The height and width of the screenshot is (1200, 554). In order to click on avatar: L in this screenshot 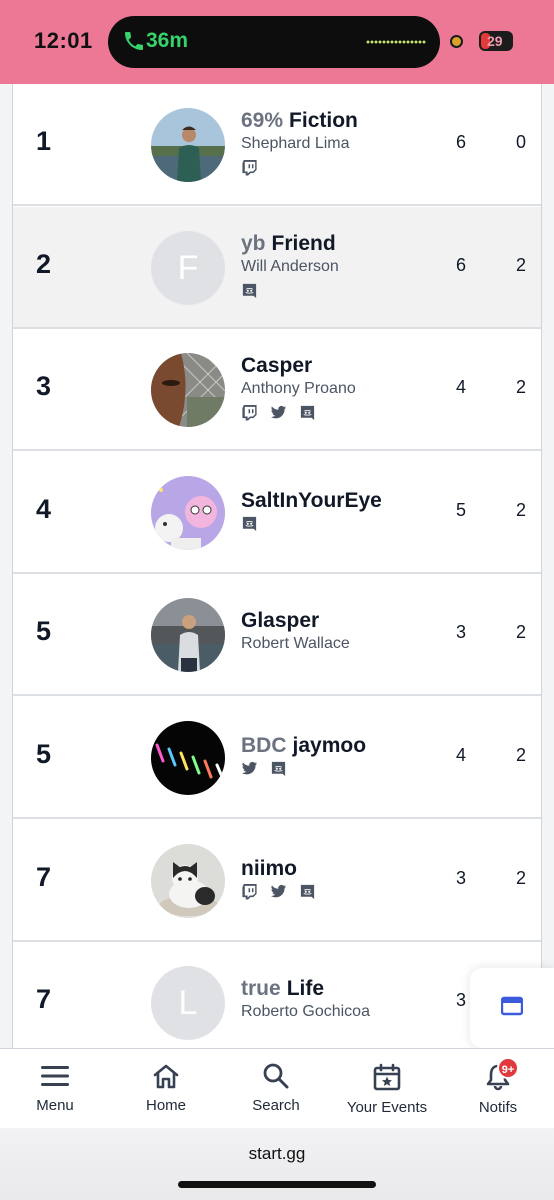, I will do `click(188, 1003)`.